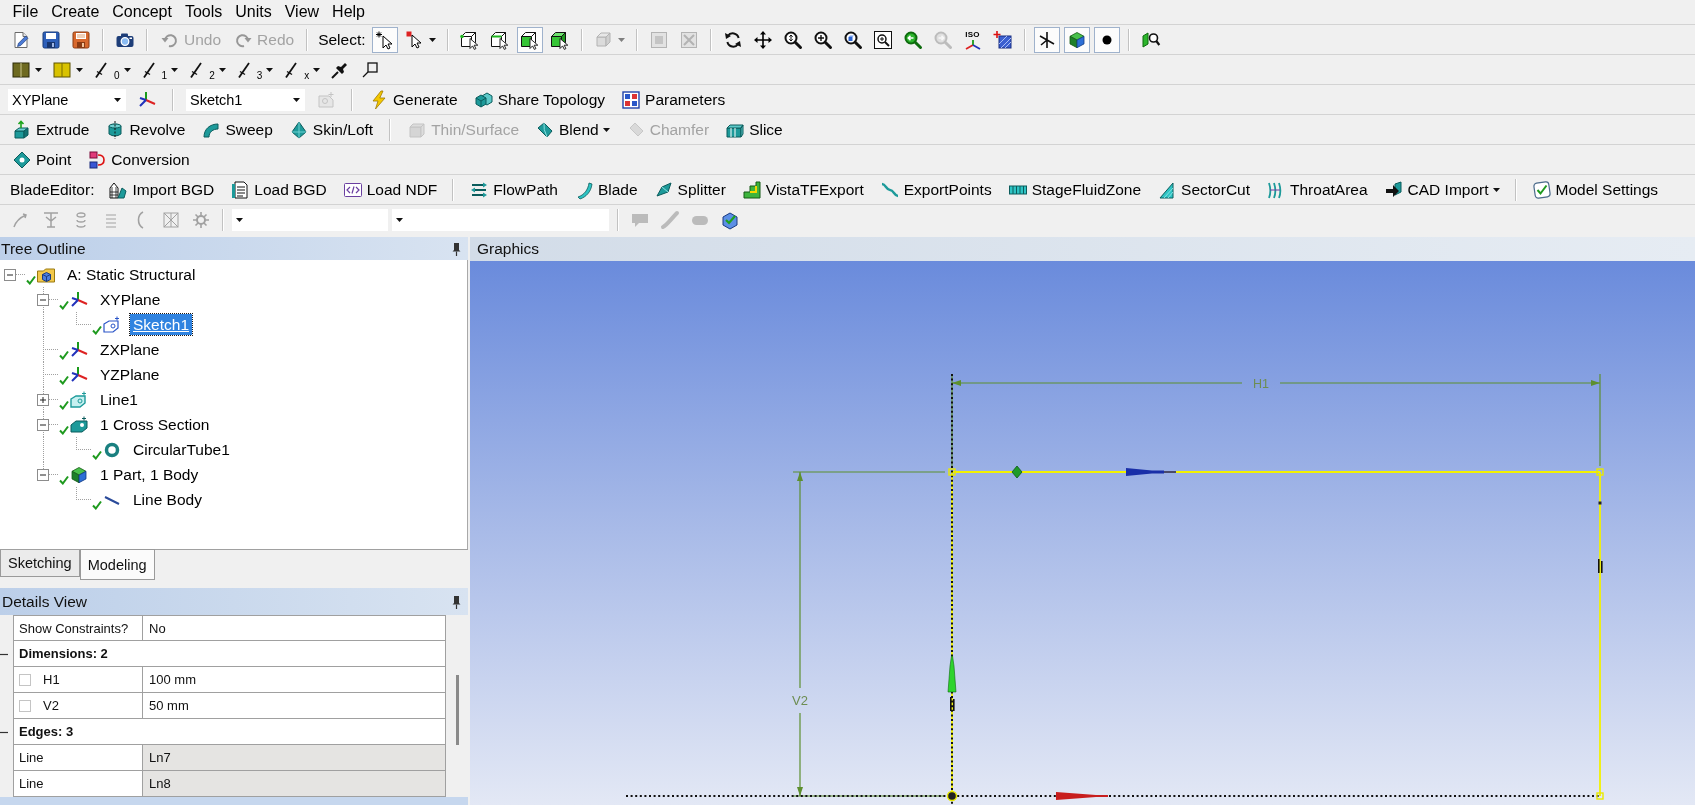  Describe the element at coordinates (40, 563) in the screenshot. I see `tab: Sketching` at that location.